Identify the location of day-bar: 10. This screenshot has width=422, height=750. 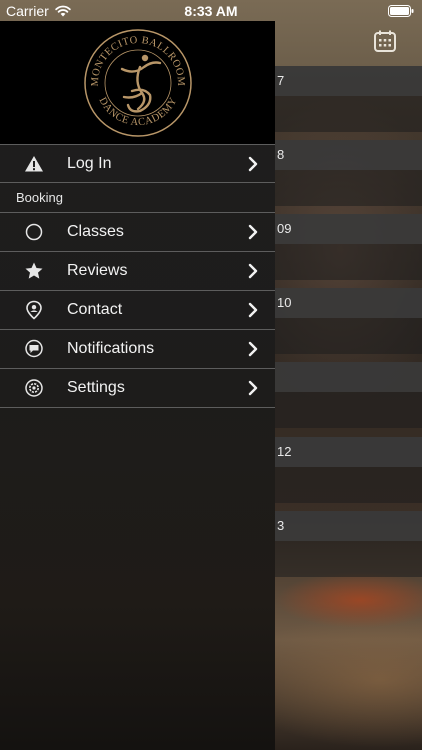
(348, 303).